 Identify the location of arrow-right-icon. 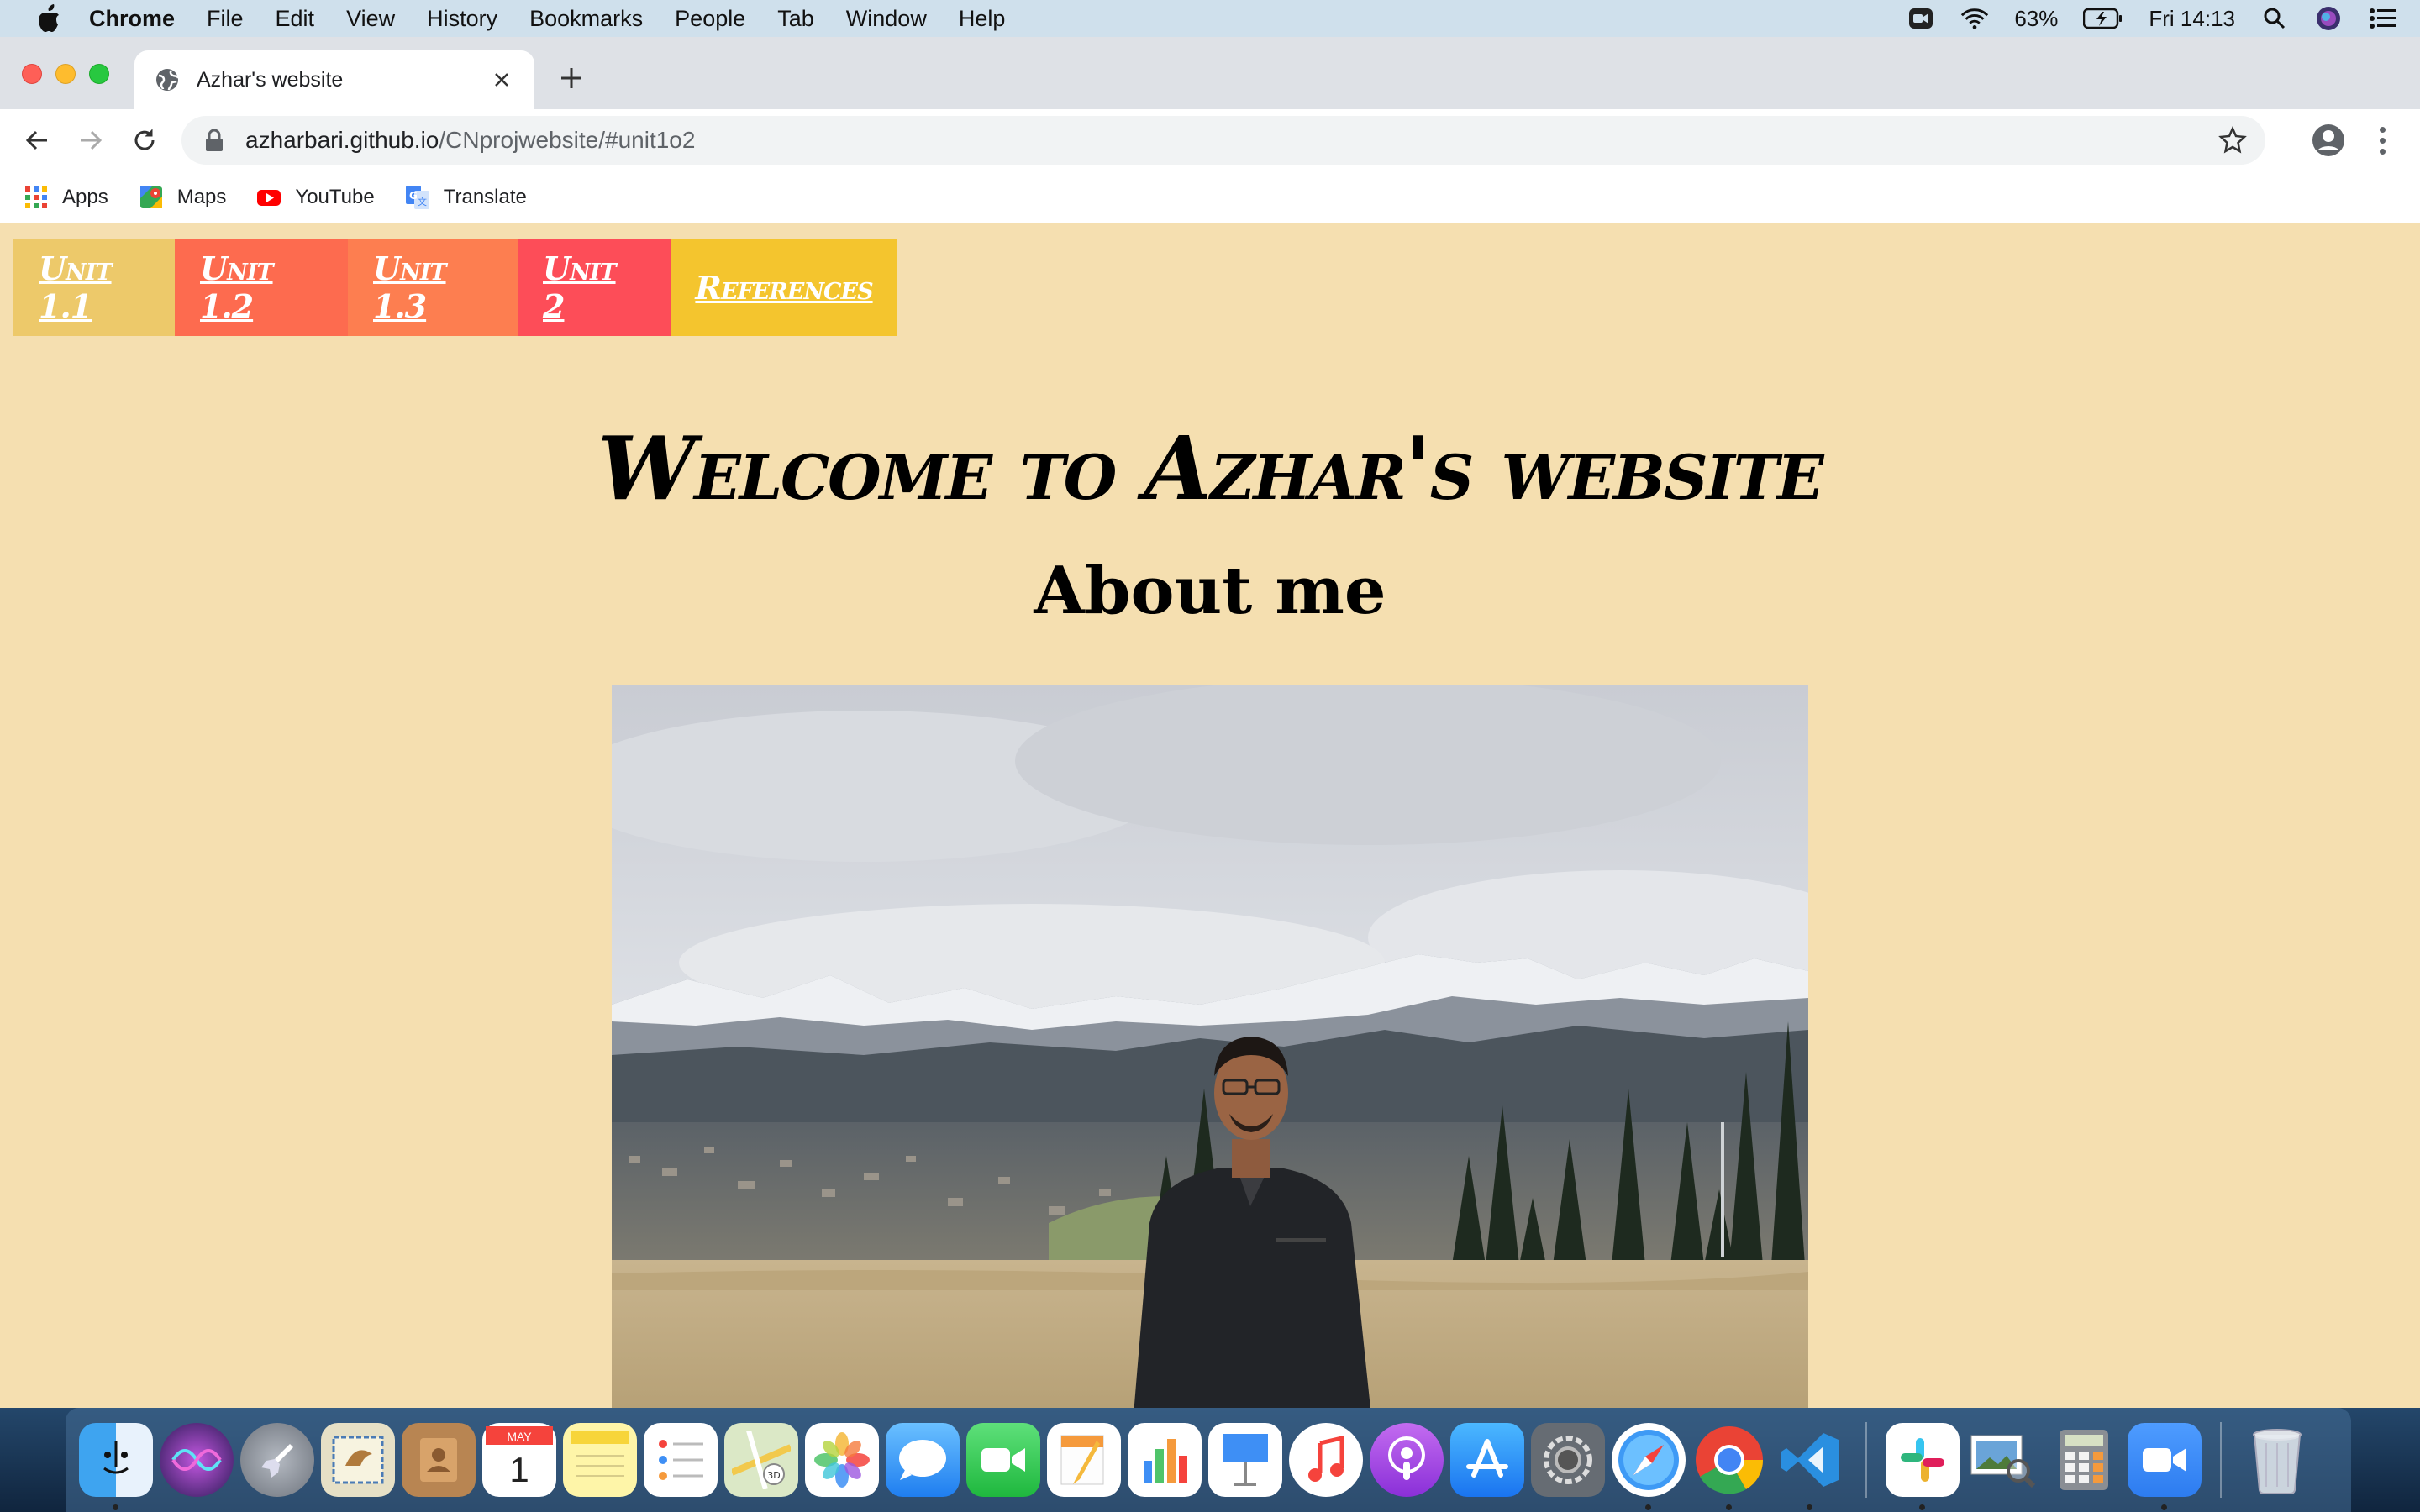
(92, 140).